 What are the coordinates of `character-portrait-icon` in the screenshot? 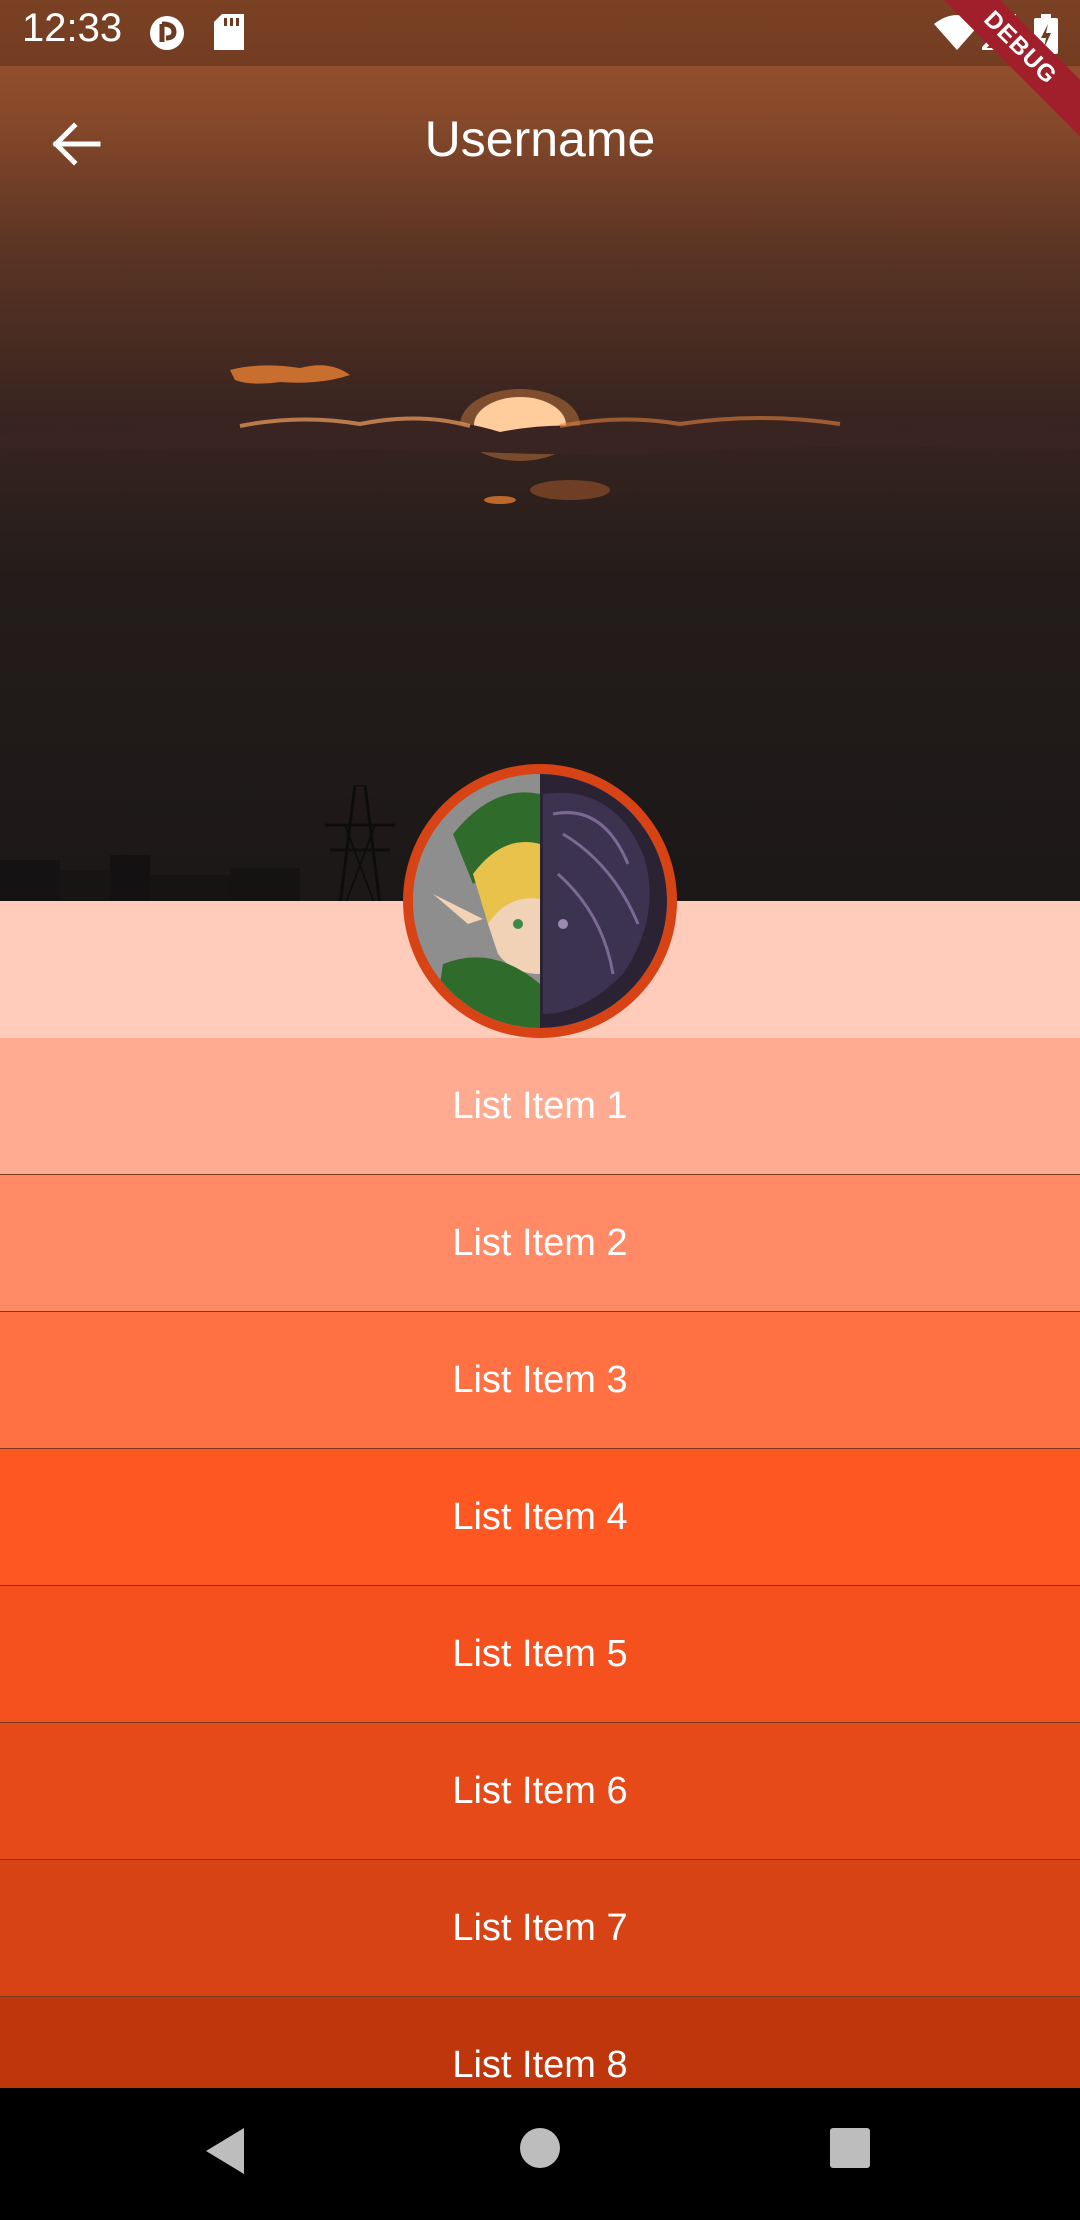 It's located at (540, 901).